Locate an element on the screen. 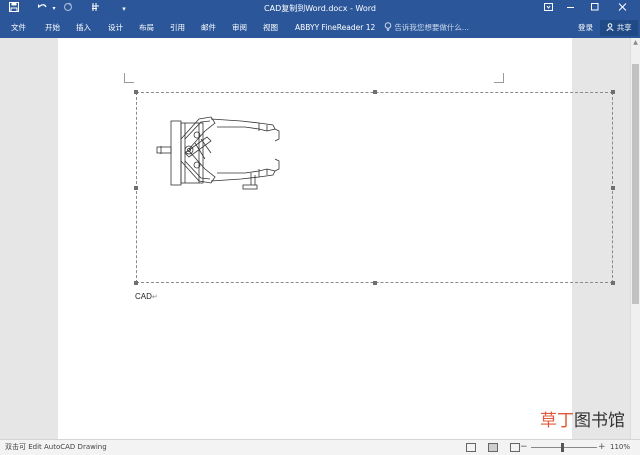  paragraph-mark: ↵ is located at coordinates (154, 297).